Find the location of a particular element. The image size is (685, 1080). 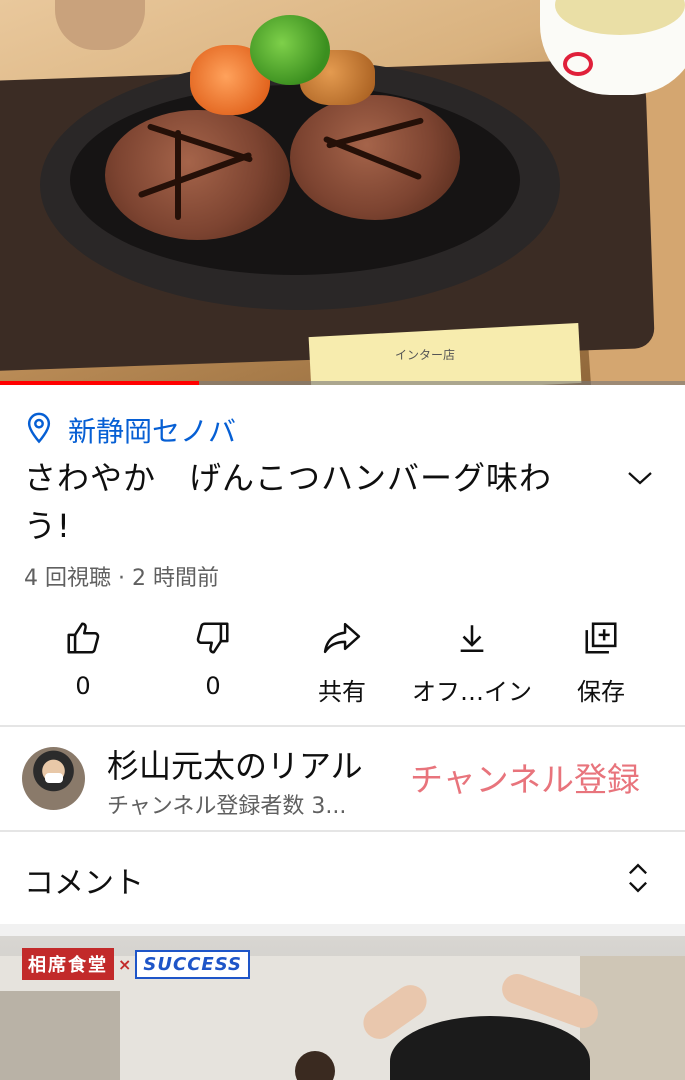

progress-bar is located at coordinates (342, 383).